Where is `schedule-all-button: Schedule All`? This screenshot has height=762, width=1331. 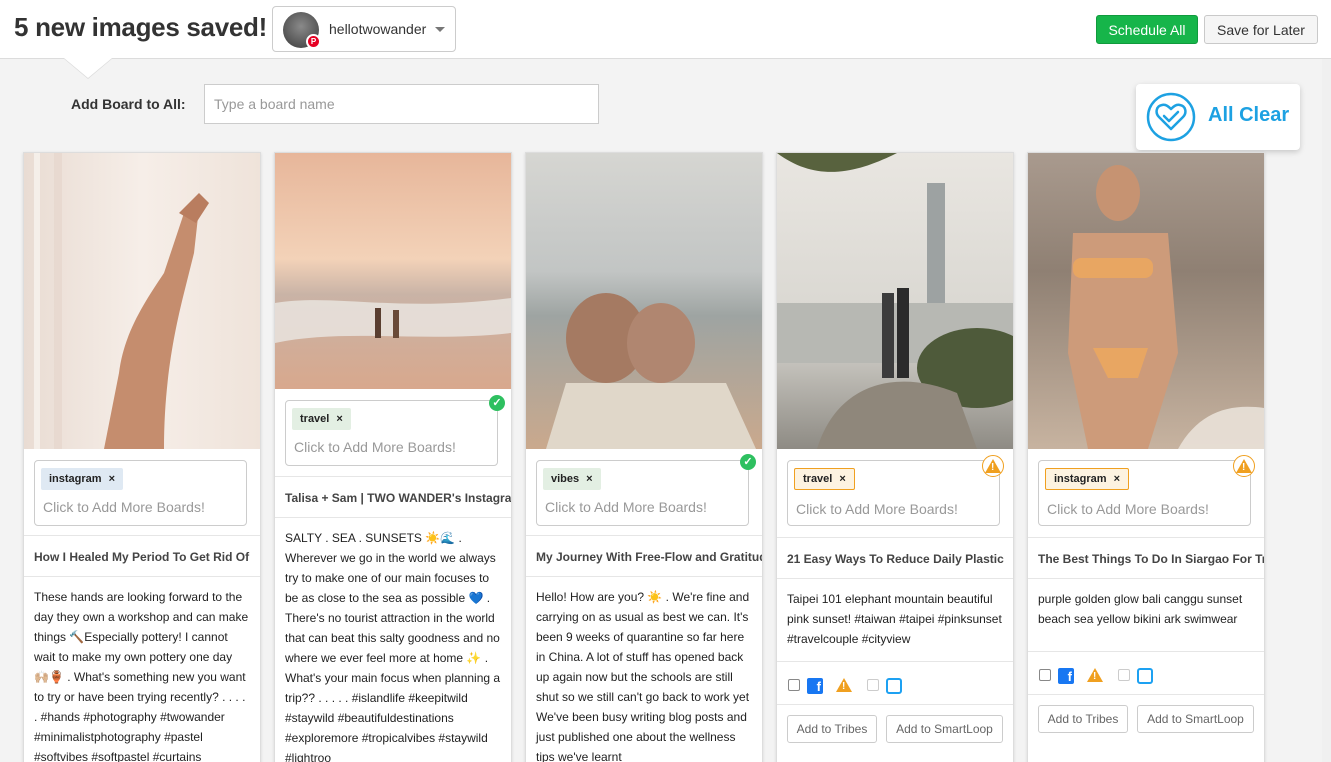
schedule-all-button: Schedule All is located at coordinates (1147, 29).